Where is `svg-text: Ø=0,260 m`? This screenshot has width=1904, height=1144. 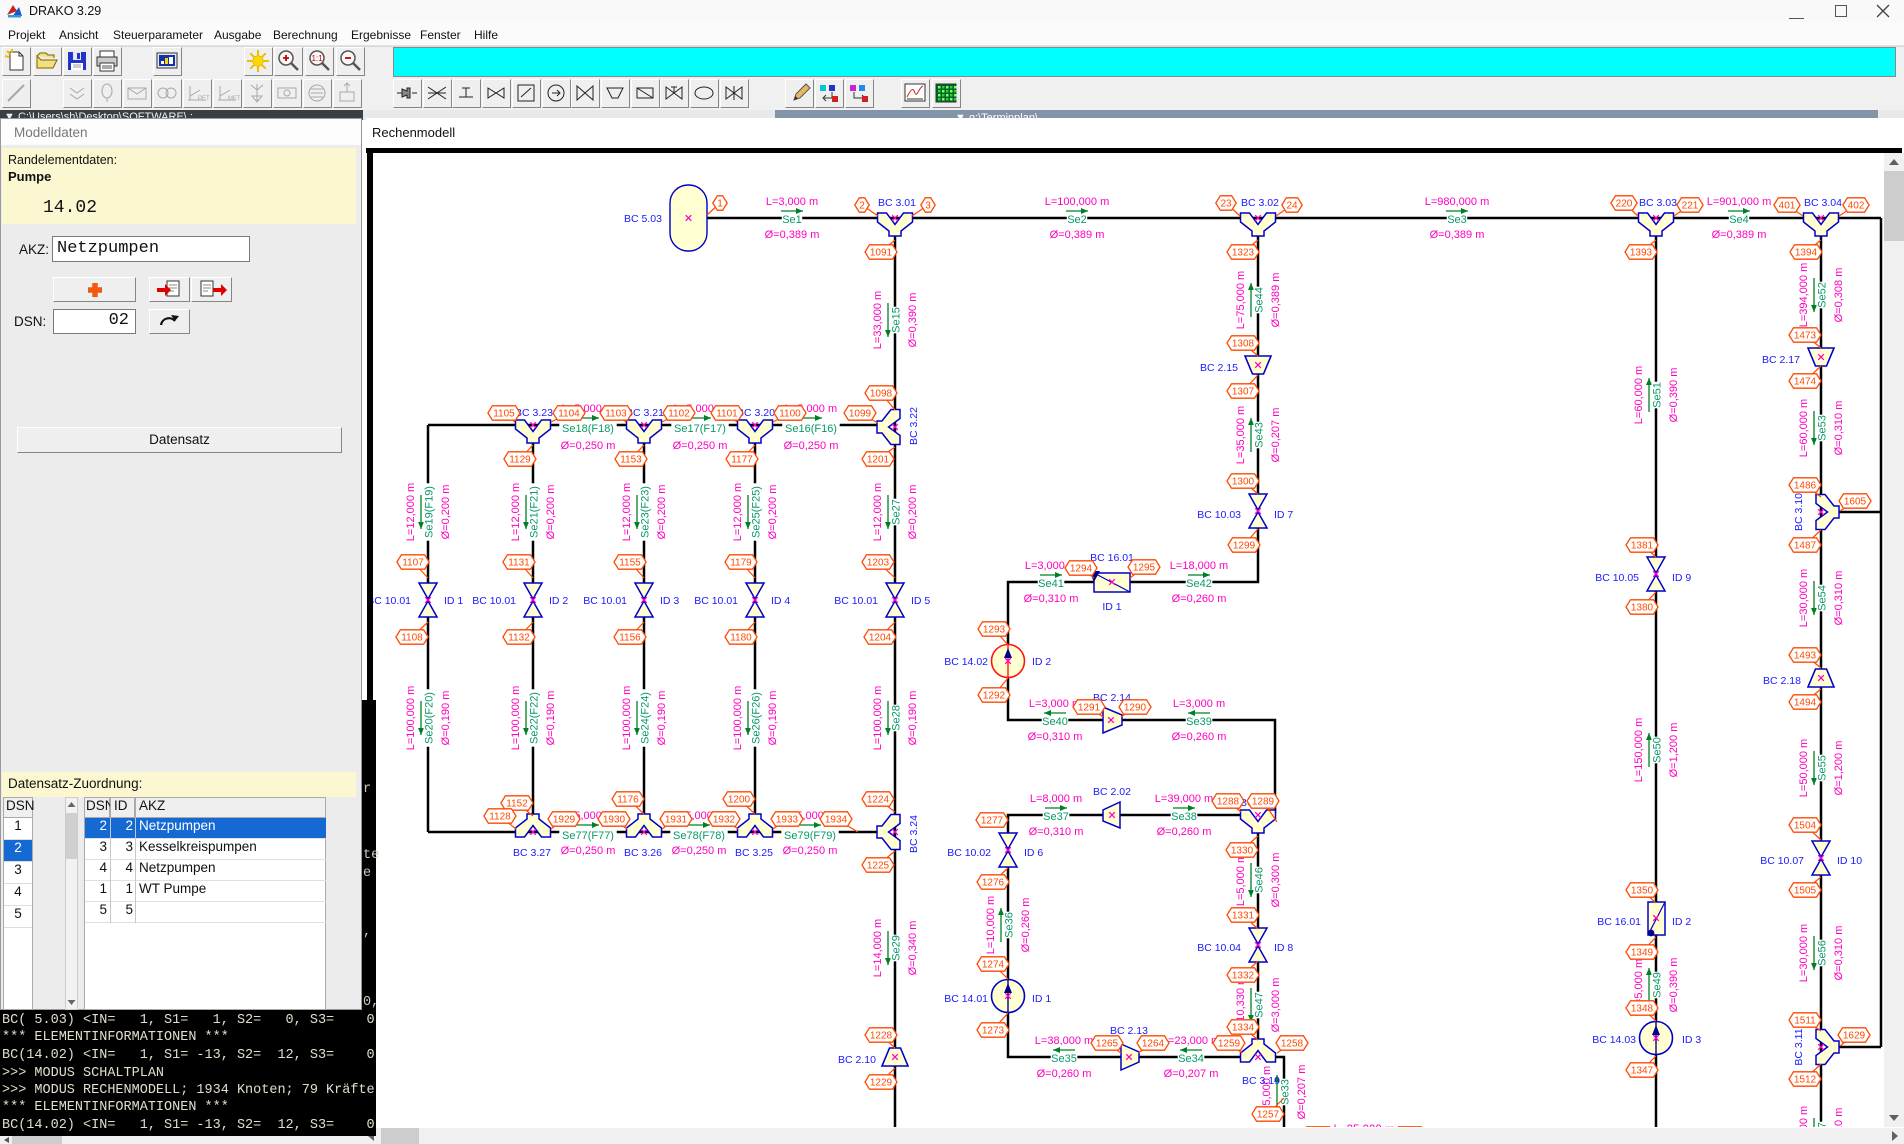
svg-text: Ø=0,260 m is located at coordinates (1199, 737).